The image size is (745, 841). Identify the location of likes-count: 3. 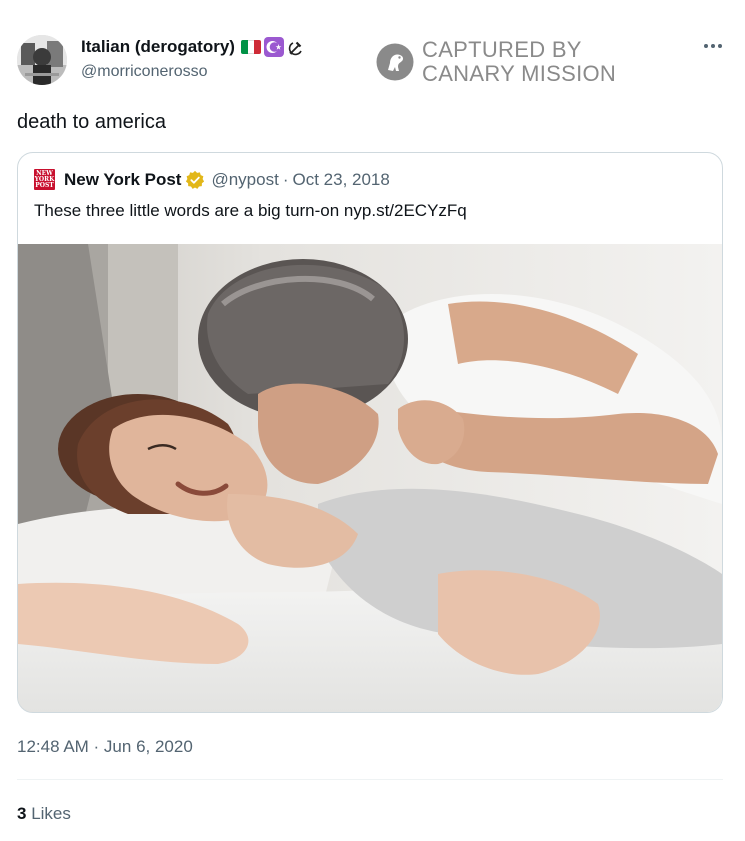
(22, 813).